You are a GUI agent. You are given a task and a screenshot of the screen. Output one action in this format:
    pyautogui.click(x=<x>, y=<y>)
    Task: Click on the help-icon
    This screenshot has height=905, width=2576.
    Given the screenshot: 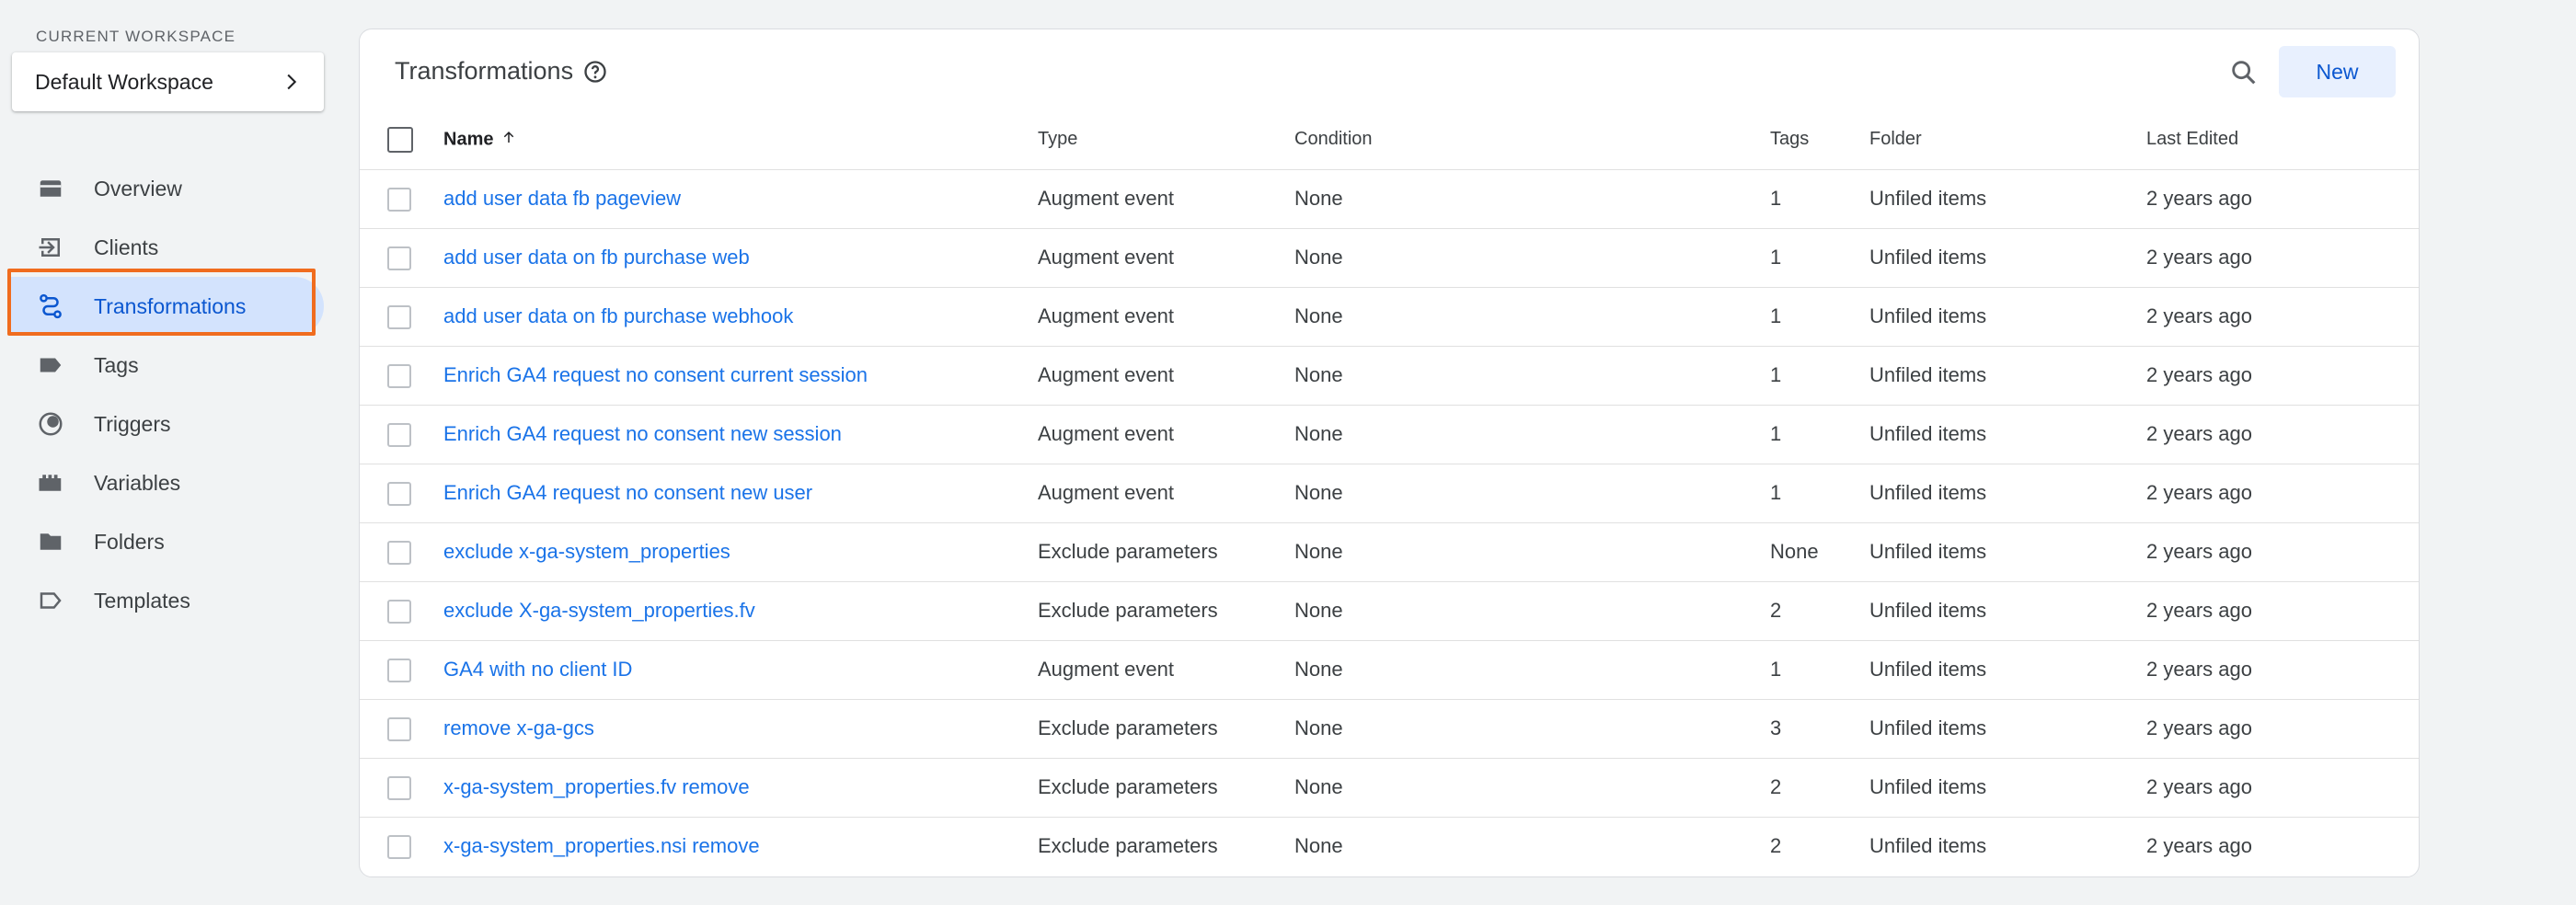 What is the action you would take?
    pyautogui.click(x=595, y=72)
    